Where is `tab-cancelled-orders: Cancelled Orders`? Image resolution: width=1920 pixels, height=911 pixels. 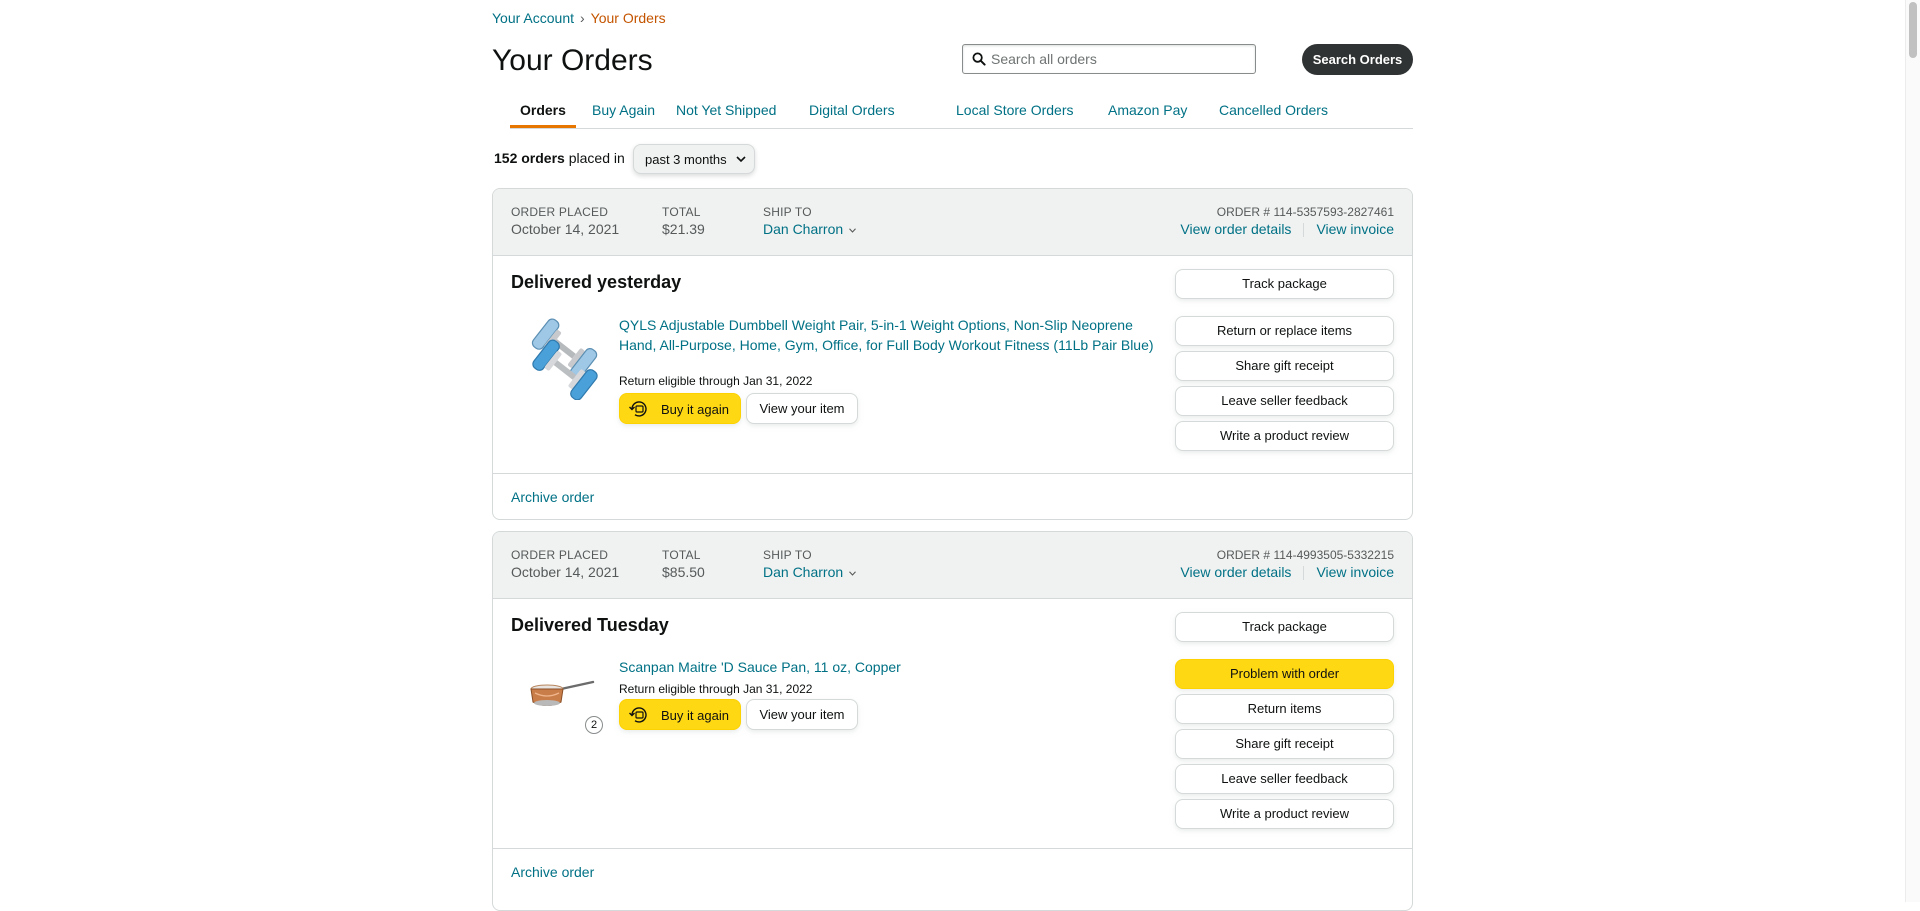
tab-cancelled-orders: Cancelled Orders is located at coordinates (1273, 110).